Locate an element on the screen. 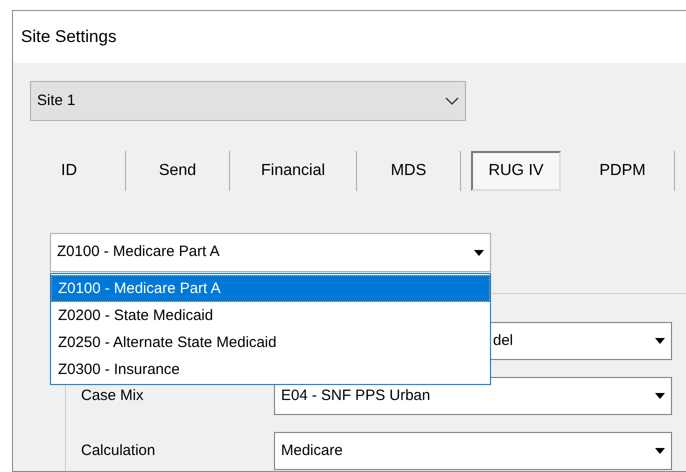  field-label: Calculation is located at coordinates (118, 450).